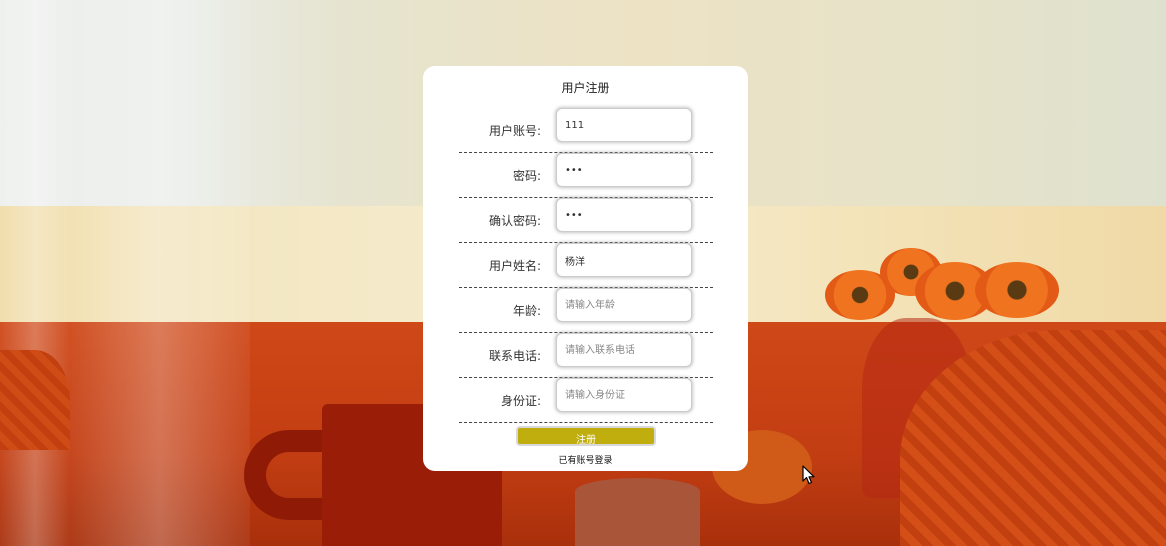  I want to click on name-input, so click(624, 260).